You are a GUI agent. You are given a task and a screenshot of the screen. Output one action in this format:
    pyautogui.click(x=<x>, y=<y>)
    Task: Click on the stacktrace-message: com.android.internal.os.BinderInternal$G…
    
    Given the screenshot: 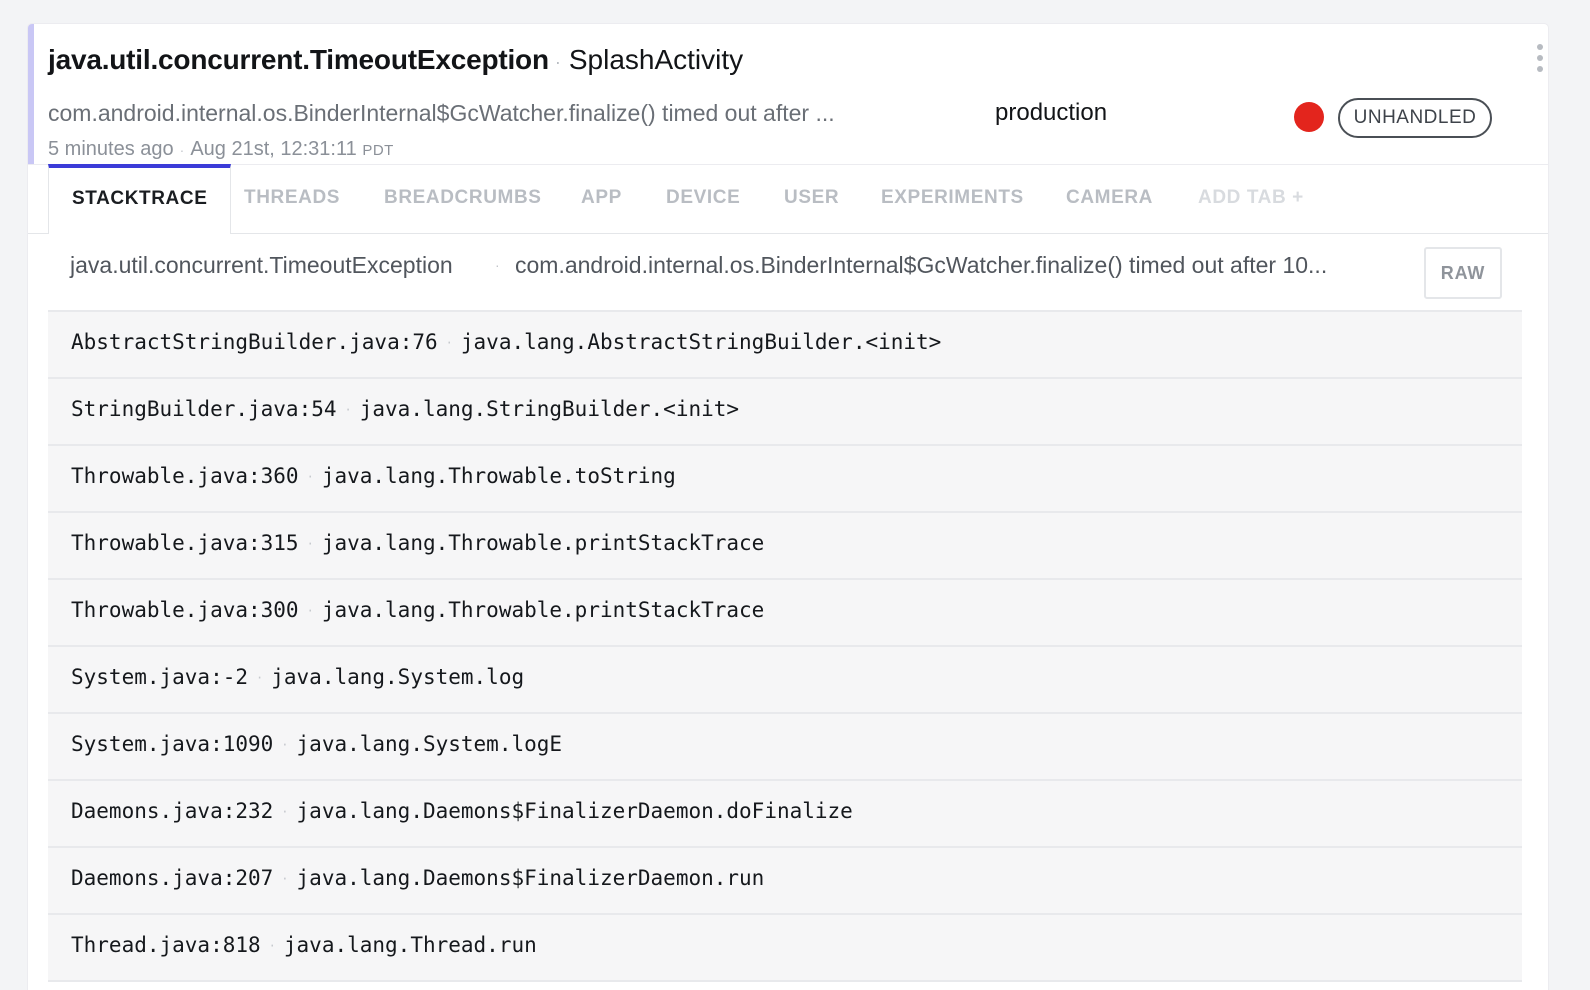 What is the action you would take?
    pyautogui.click(x=921, y=265)
    